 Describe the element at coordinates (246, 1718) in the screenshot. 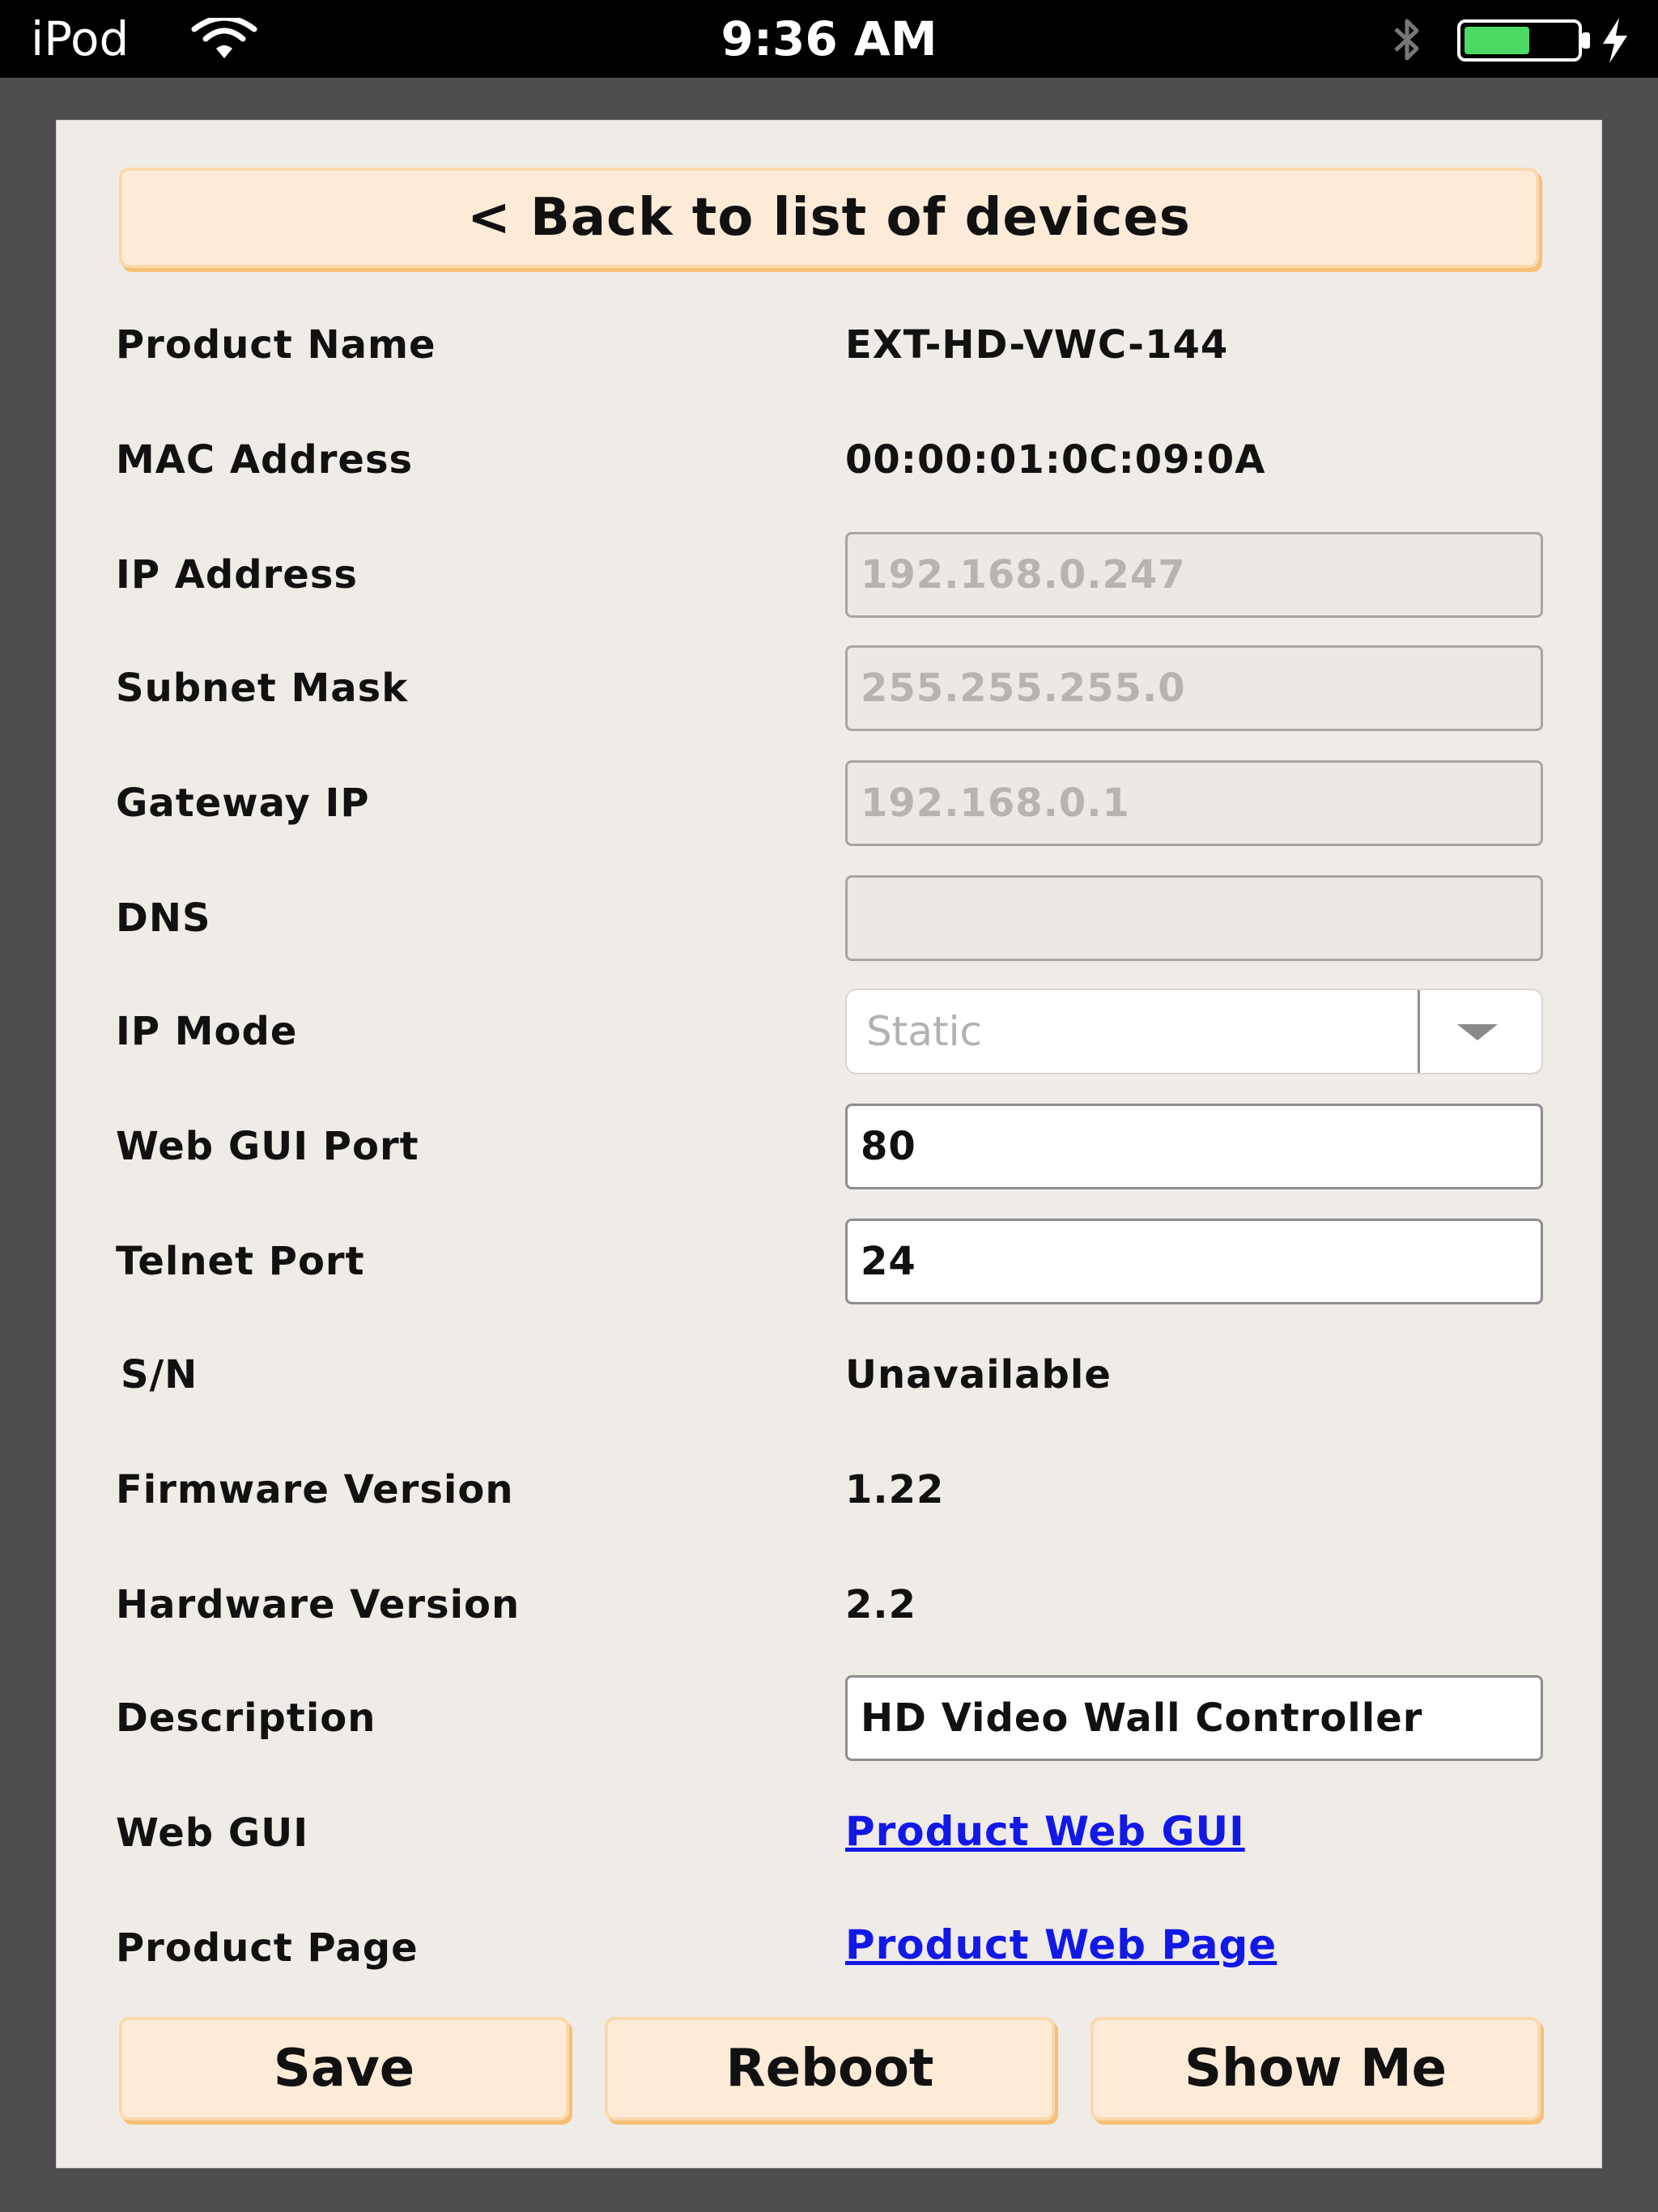

I see `description-label: Description` at that location.